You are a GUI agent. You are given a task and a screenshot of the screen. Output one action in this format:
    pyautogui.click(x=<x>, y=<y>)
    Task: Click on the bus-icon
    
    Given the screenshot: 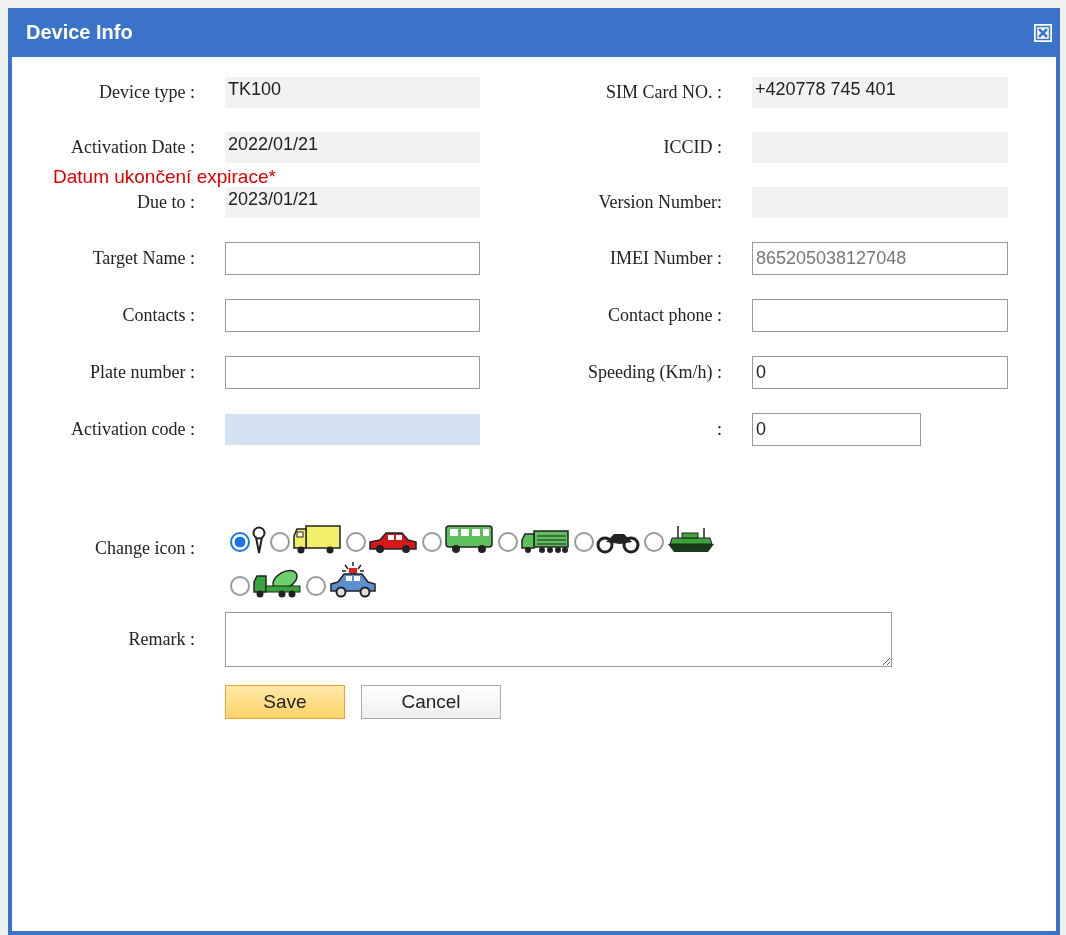 What is the action you would take?
    pyautogui.click(x=469, y=539)
    